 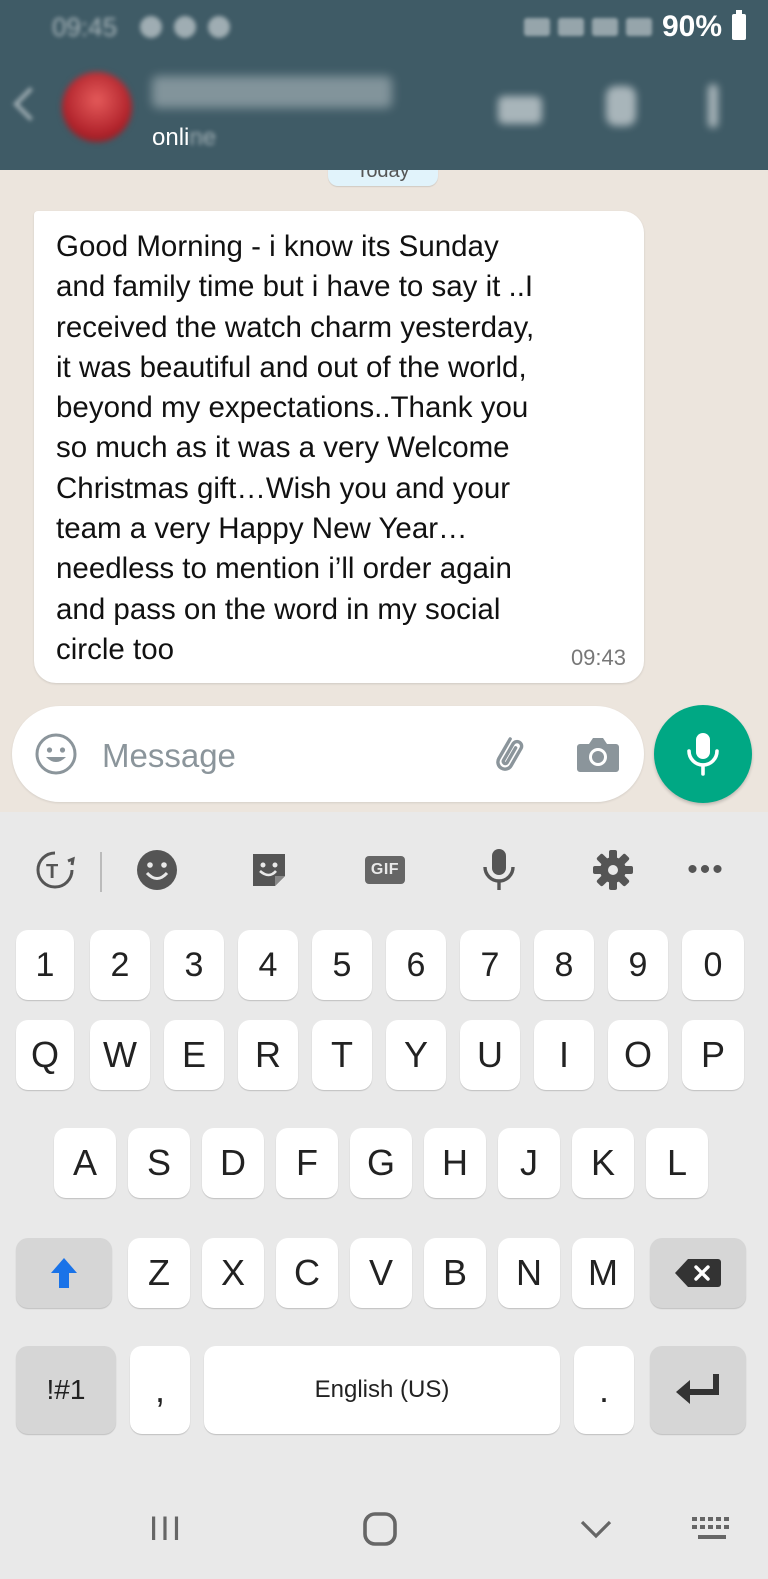 I want to click on gear-icon, so click(x=613, y=870).